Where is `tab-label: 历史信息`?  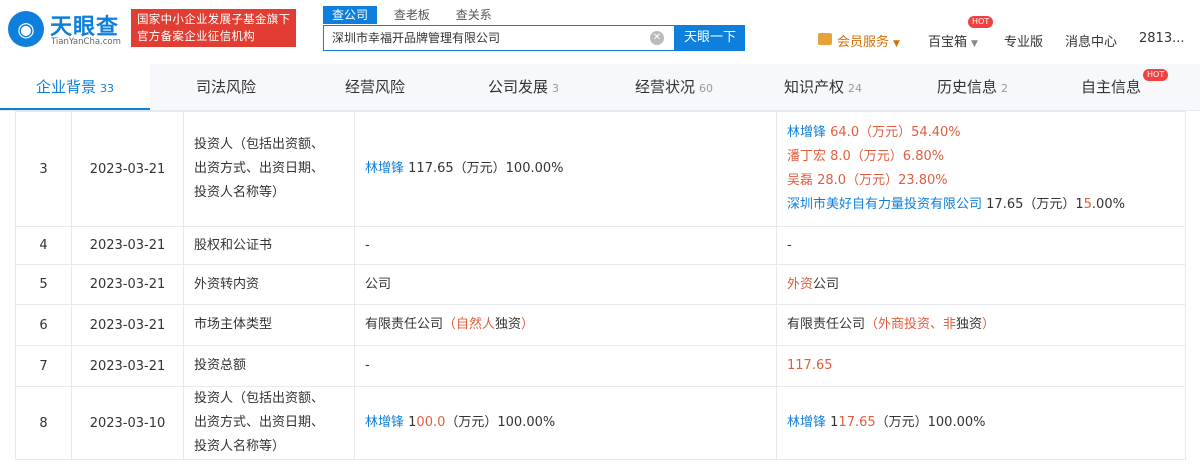
tab-label: 历史信息 is located at coordinates (967, 87).